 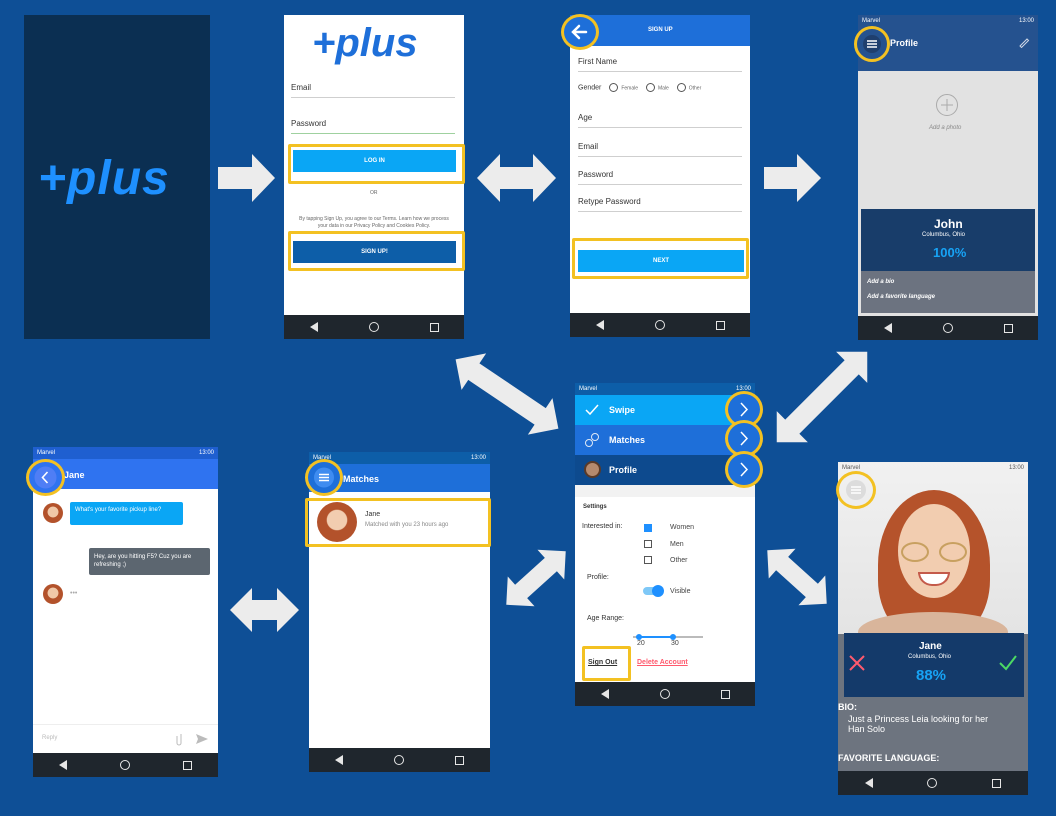 What do you see at coordinates (880, 282) in the screenshot?
I see `add-bio-link: Add a bio` at bounding box center [880, 282].